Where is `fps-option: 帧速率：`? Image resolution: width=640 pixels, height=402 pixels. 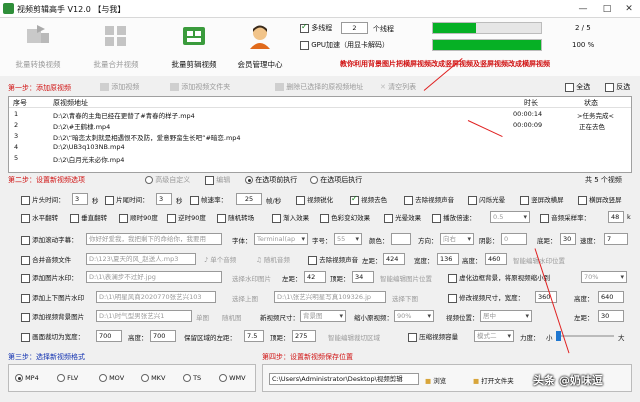
fps-option: 帧速率： is located at coordinates (208, 199).